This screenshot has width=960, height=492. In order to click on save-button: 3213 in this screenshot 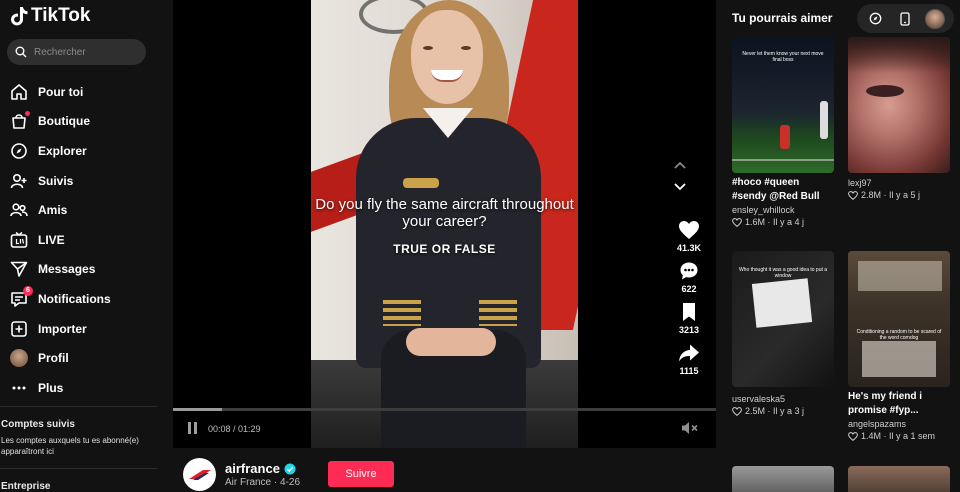, I will do `click(689, 318)`.